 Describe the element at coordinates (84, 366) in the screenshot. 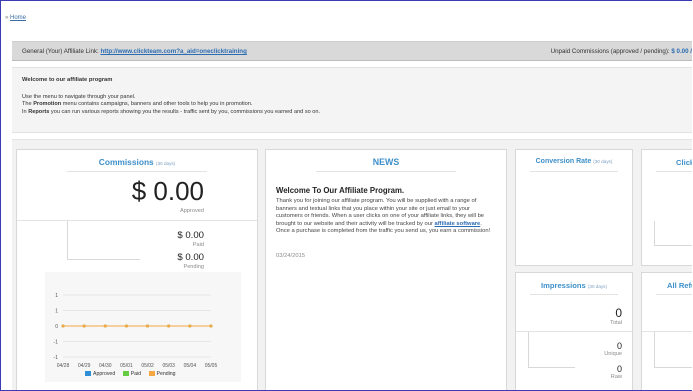

I see `chart-x-tick-label: 04/29` at that location.